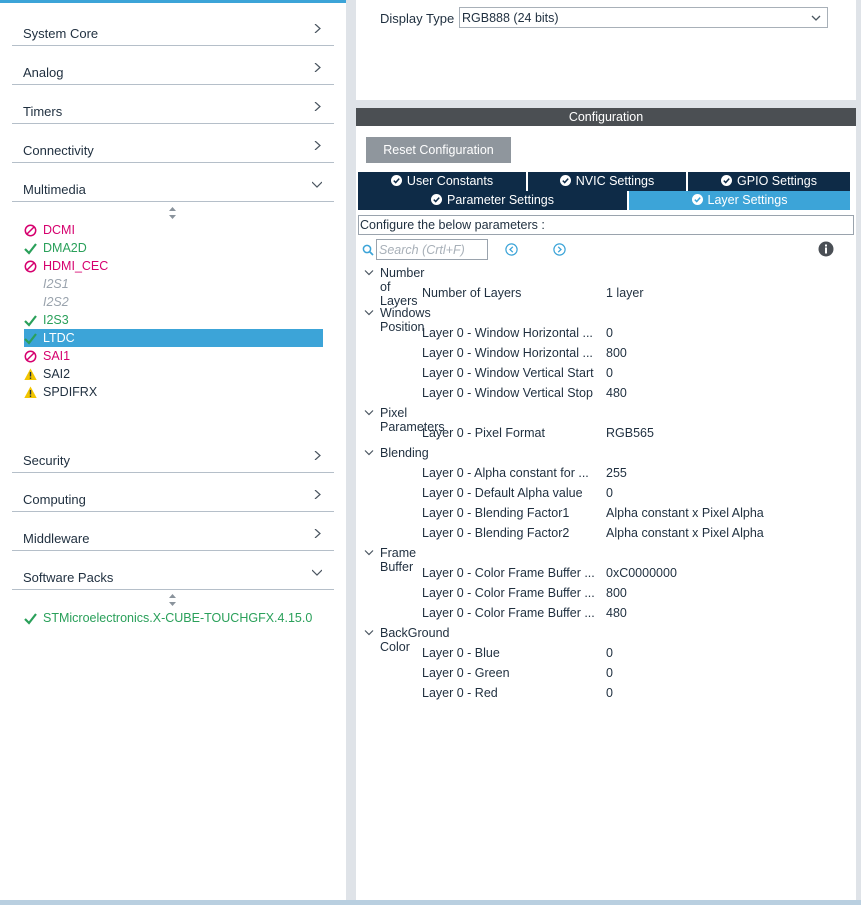 Image resolution: width=861 pixels, height=905 pixels. What do you see at coordinates (173, 65) in the screenshot?
I see `category-analog: Analog` at bounding box center [173, 65].